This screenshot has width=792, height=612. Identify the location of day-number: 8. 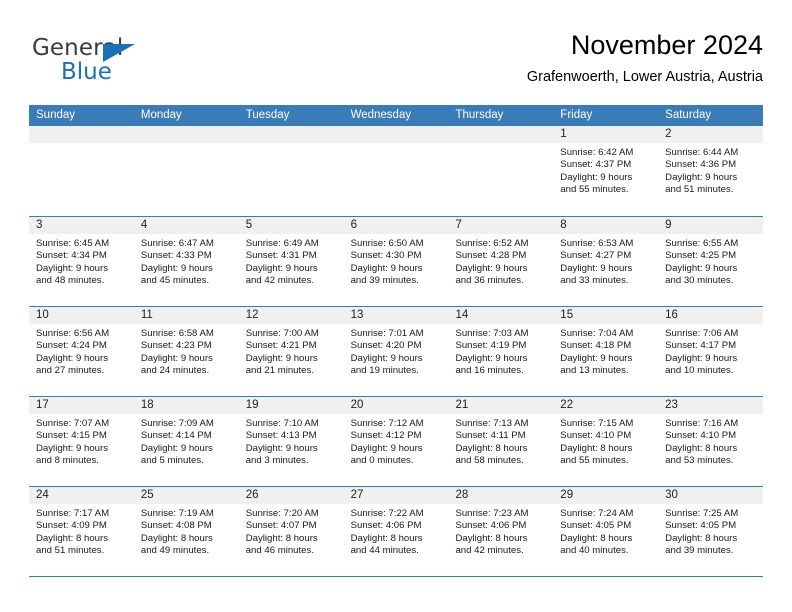
(563, 225).